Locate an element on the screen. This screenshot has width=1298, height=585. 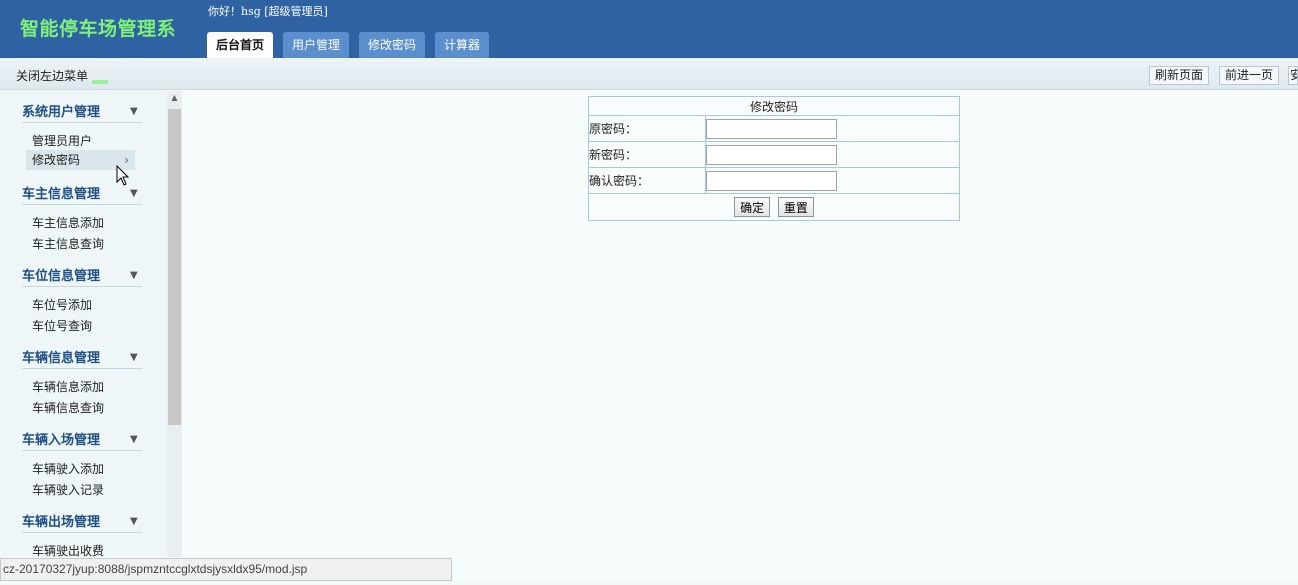
tab-user-management: 用户管理 is located at coordinates (316, 45).